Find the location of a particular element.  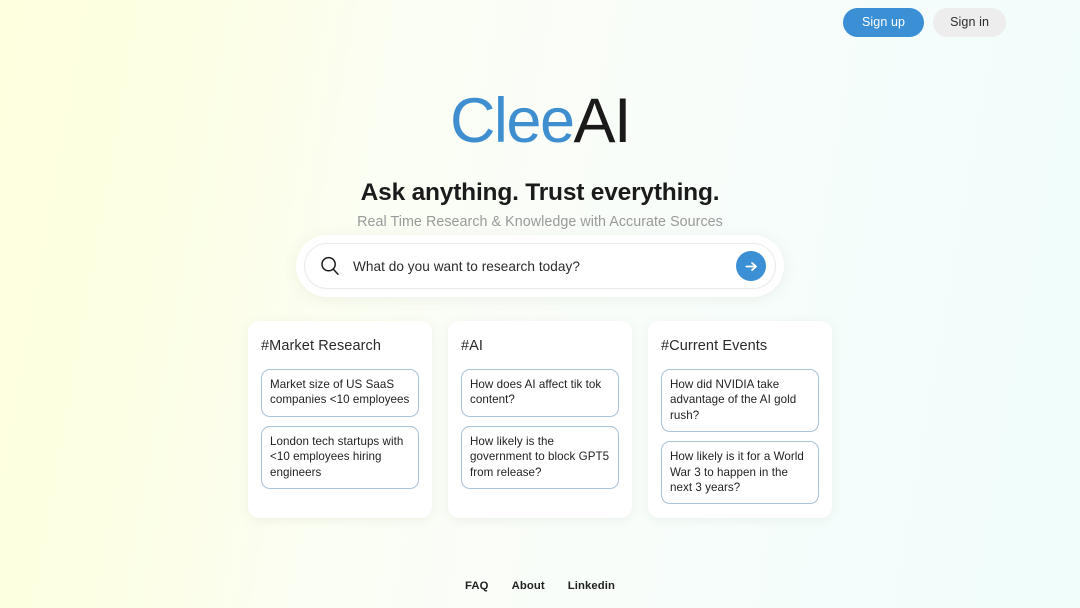

footer-link-faq: FAQ is located at coordinates (477, 586).